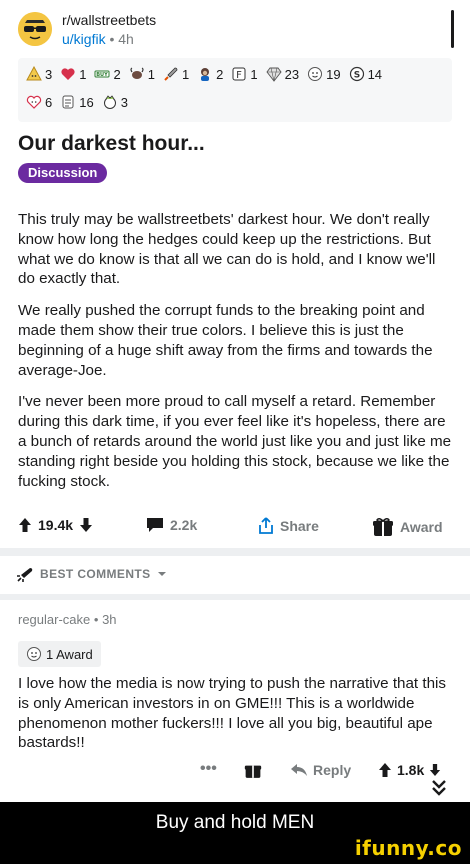  What do you see at coordinates (109, 619) in the screenshot?
I see `comment-age: 3h` at bounding box center [109, 619].